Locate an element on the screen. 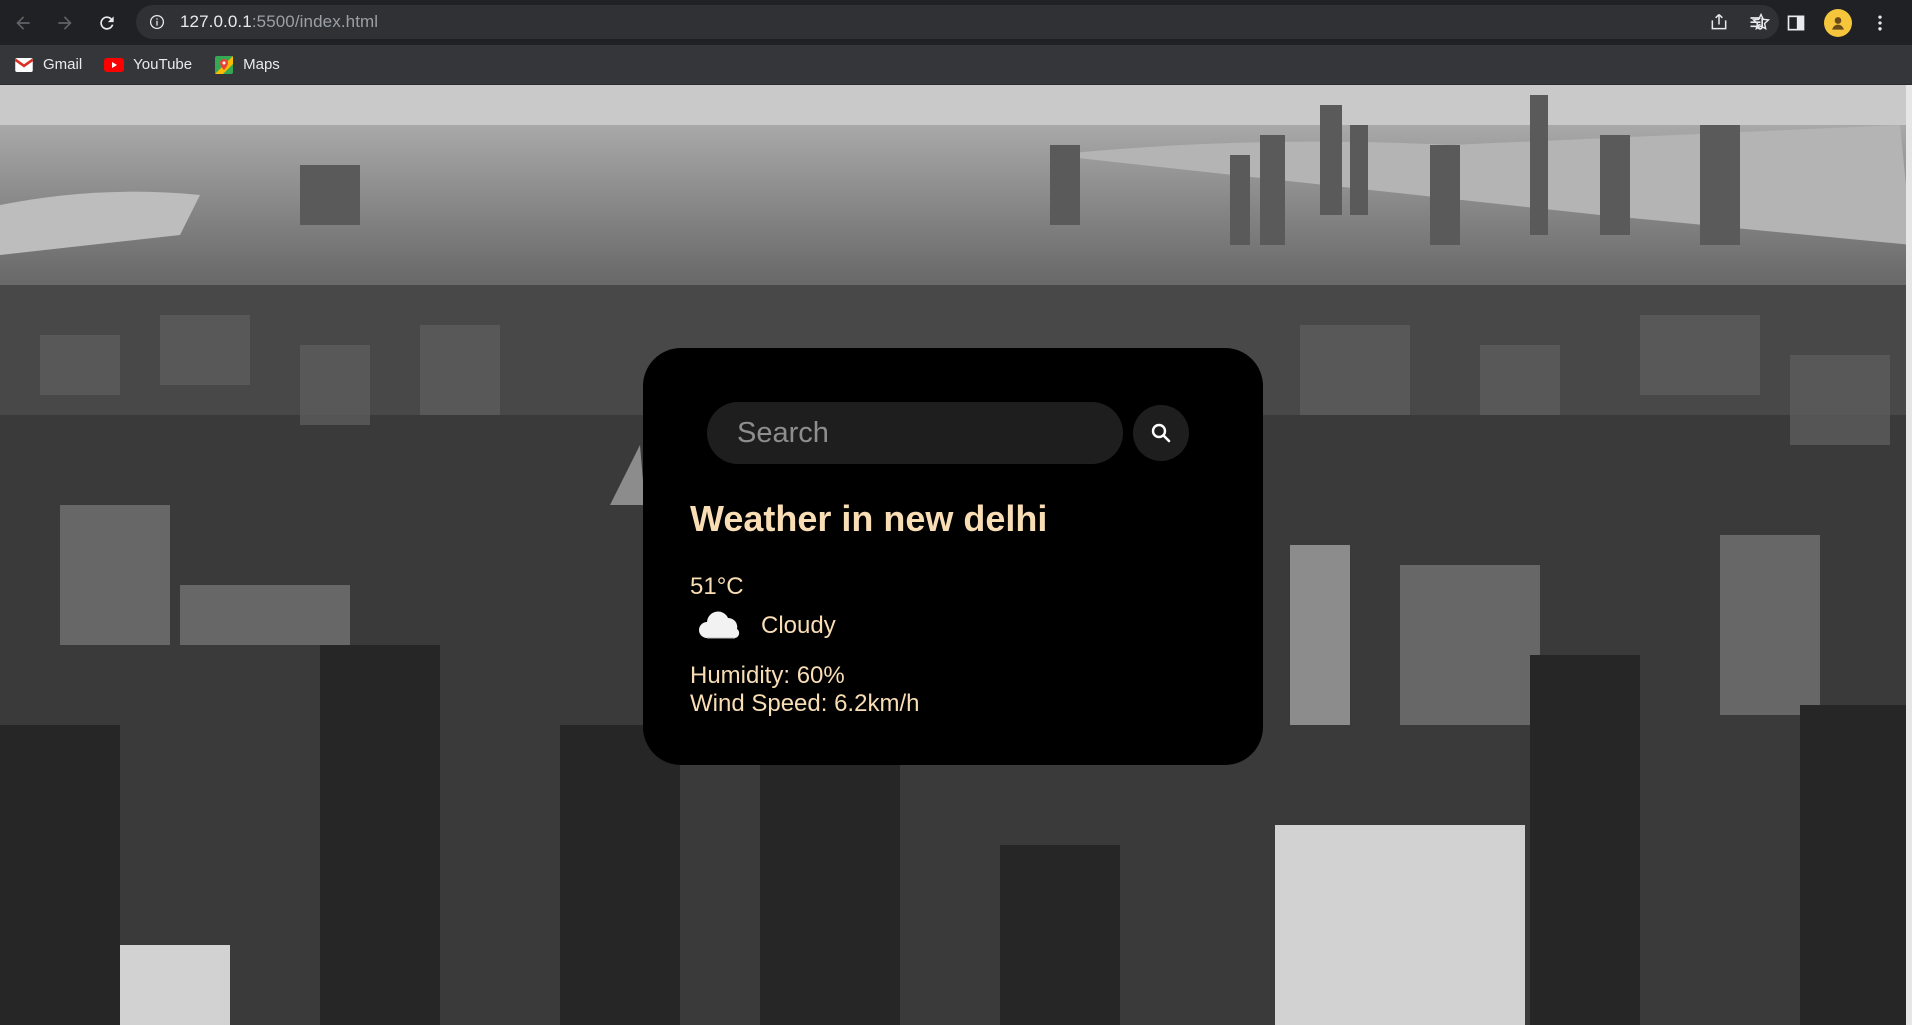  bookmark-youtube: YouTube is located at coordinates (148, 64).